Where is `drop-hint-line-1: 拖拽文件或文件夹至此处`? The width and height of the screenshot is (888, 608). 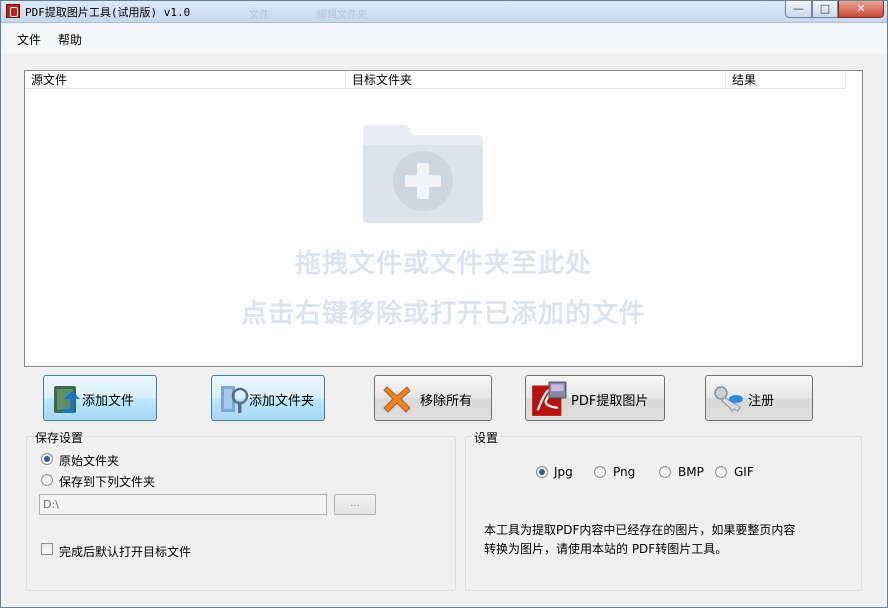
drop-hint-line-1: 拖拽文件或文件夹至此处 is located at coordinates (443, 264).